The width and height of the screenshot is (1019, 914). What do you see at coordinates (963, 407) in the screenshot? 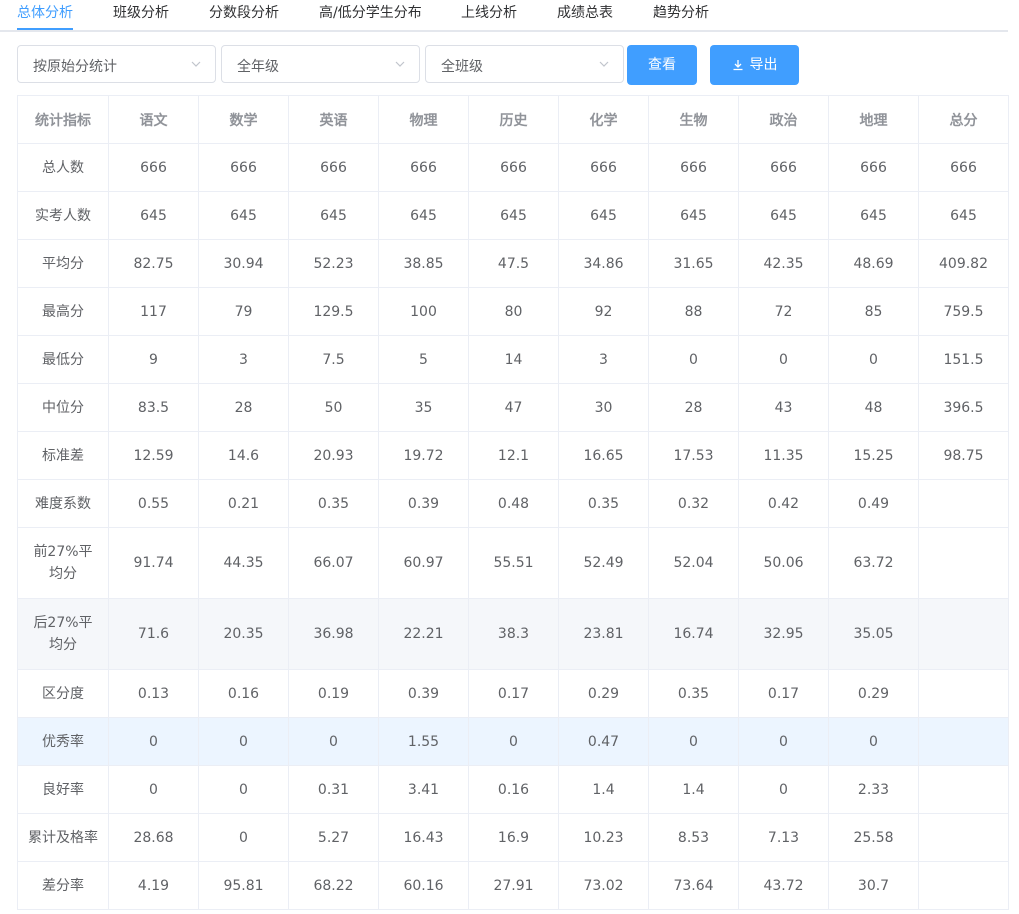
I see `table-cell: 396.5` at bounding box center [963, 407].